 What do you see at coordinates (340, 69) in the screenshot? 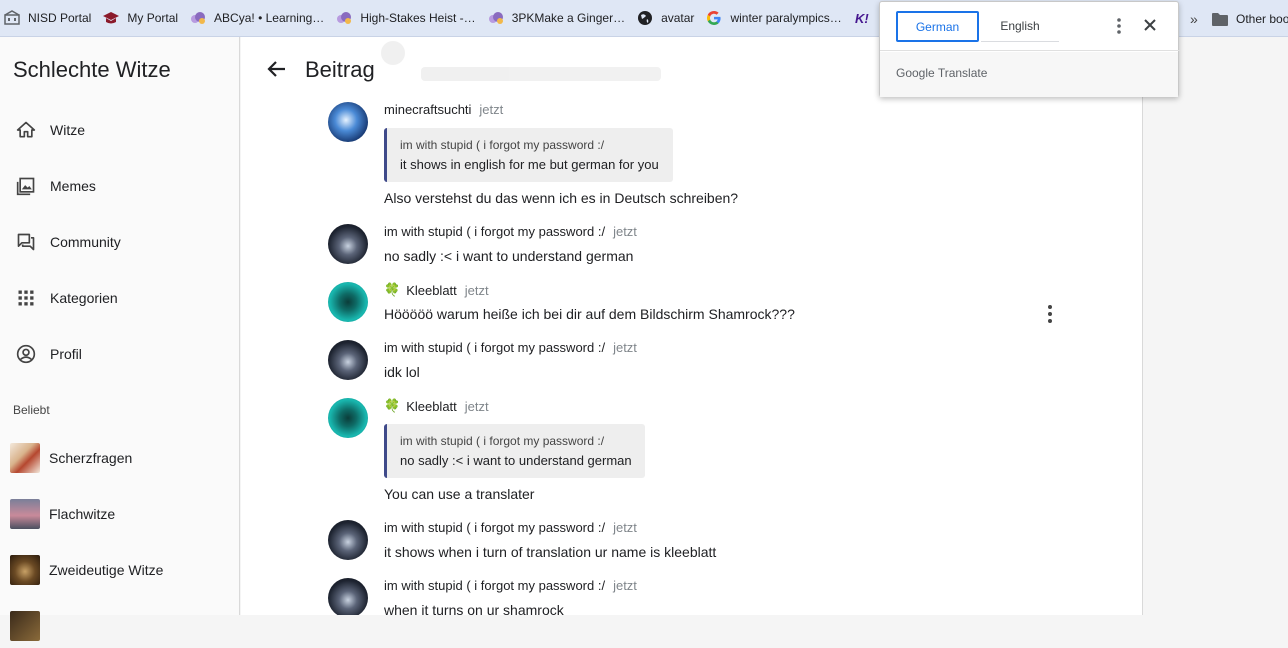
I see `page-title: Beitrag` at bounding box center [340, 69].